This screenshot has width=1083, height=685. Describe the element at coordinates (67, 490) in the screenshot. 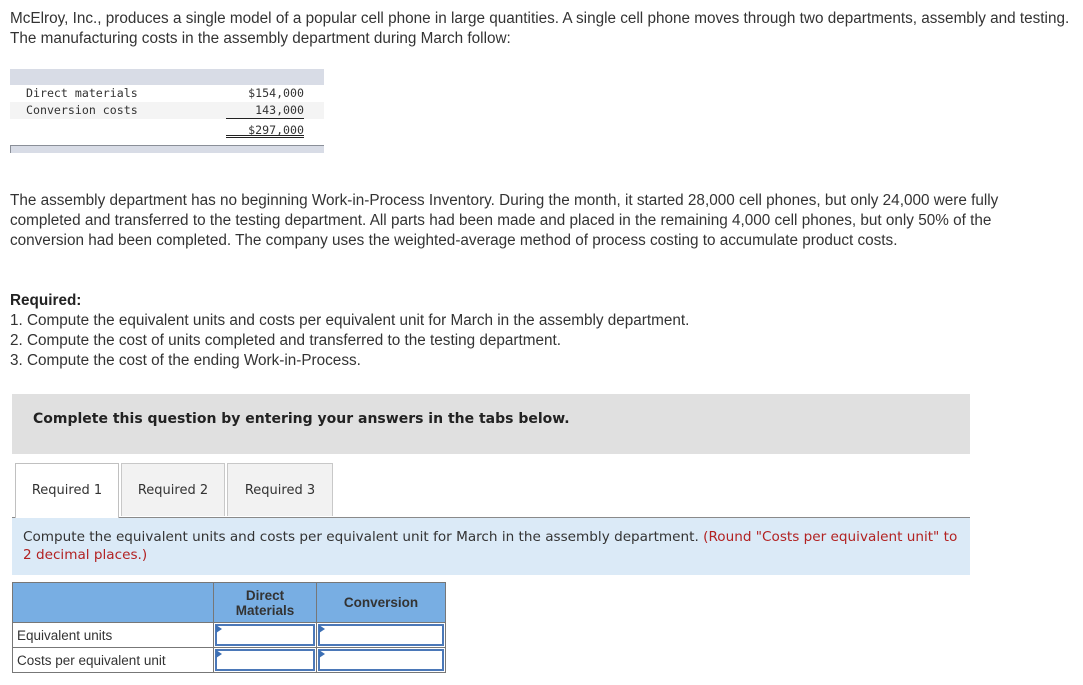

I see `tab-required-1: Required 1` at that location.